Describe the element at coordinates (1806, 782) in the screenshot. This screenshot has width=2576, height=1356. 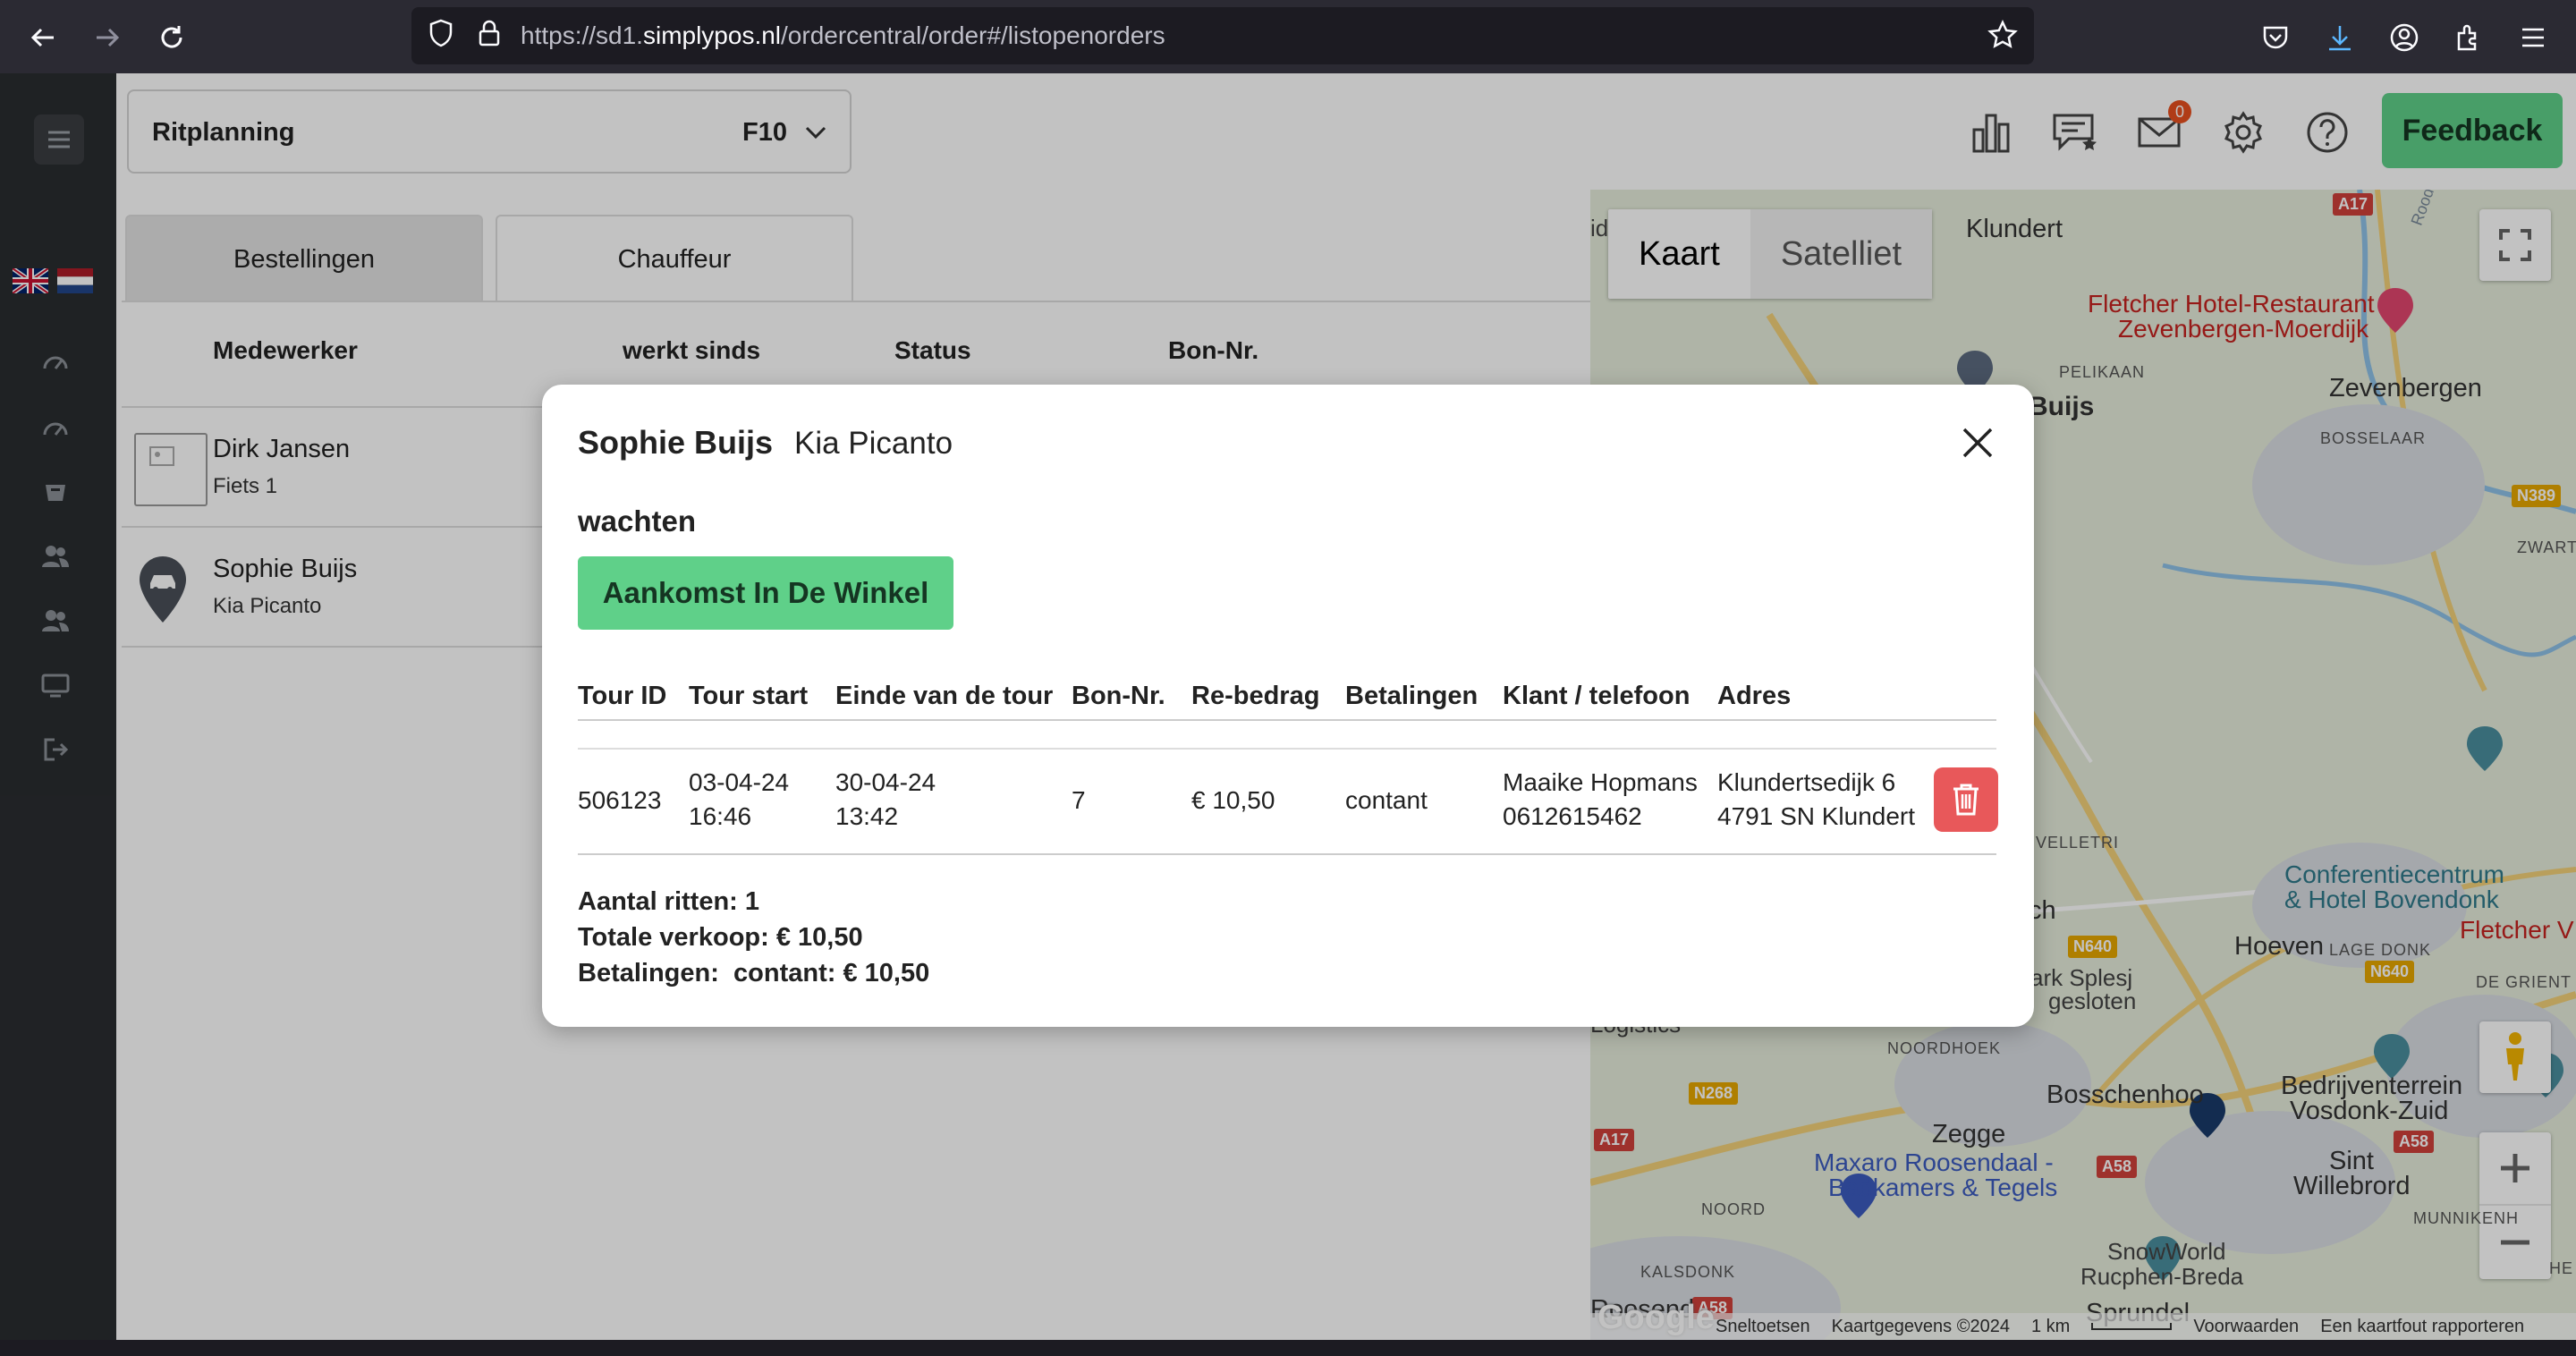
I see `cell-street: Klundertsedijk 6` at that location.